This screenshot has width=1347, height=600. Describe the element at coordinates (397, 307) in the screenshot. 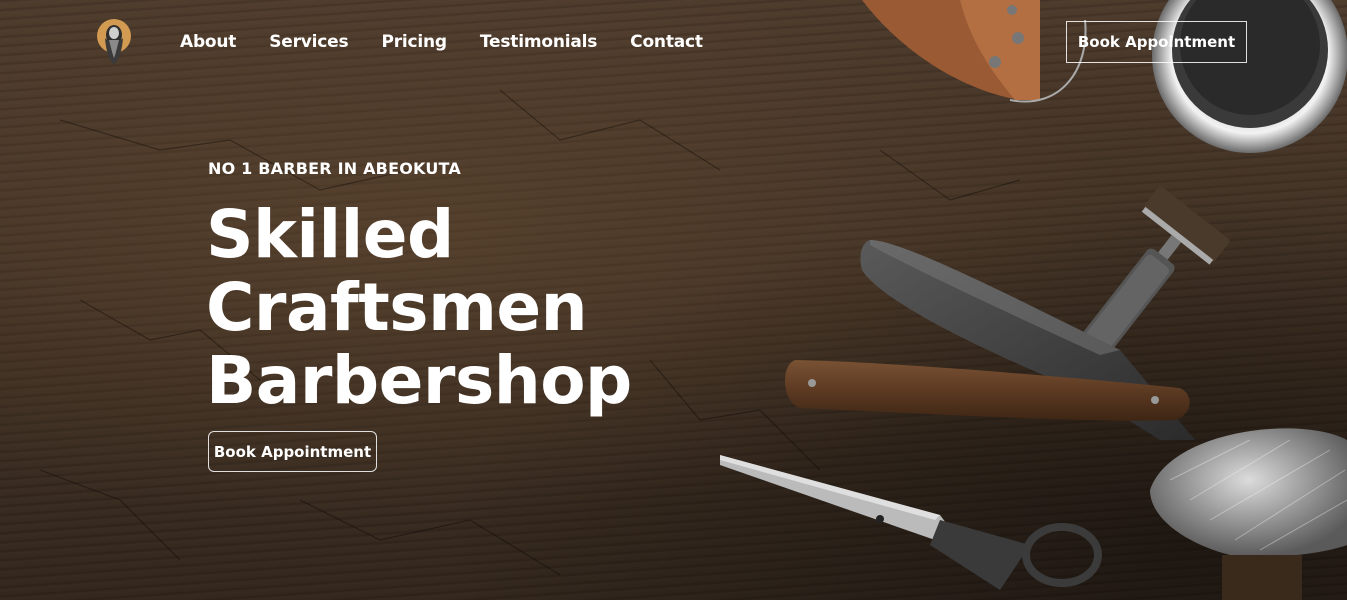

I see `headline-line-2: Craftsmen` at that location.